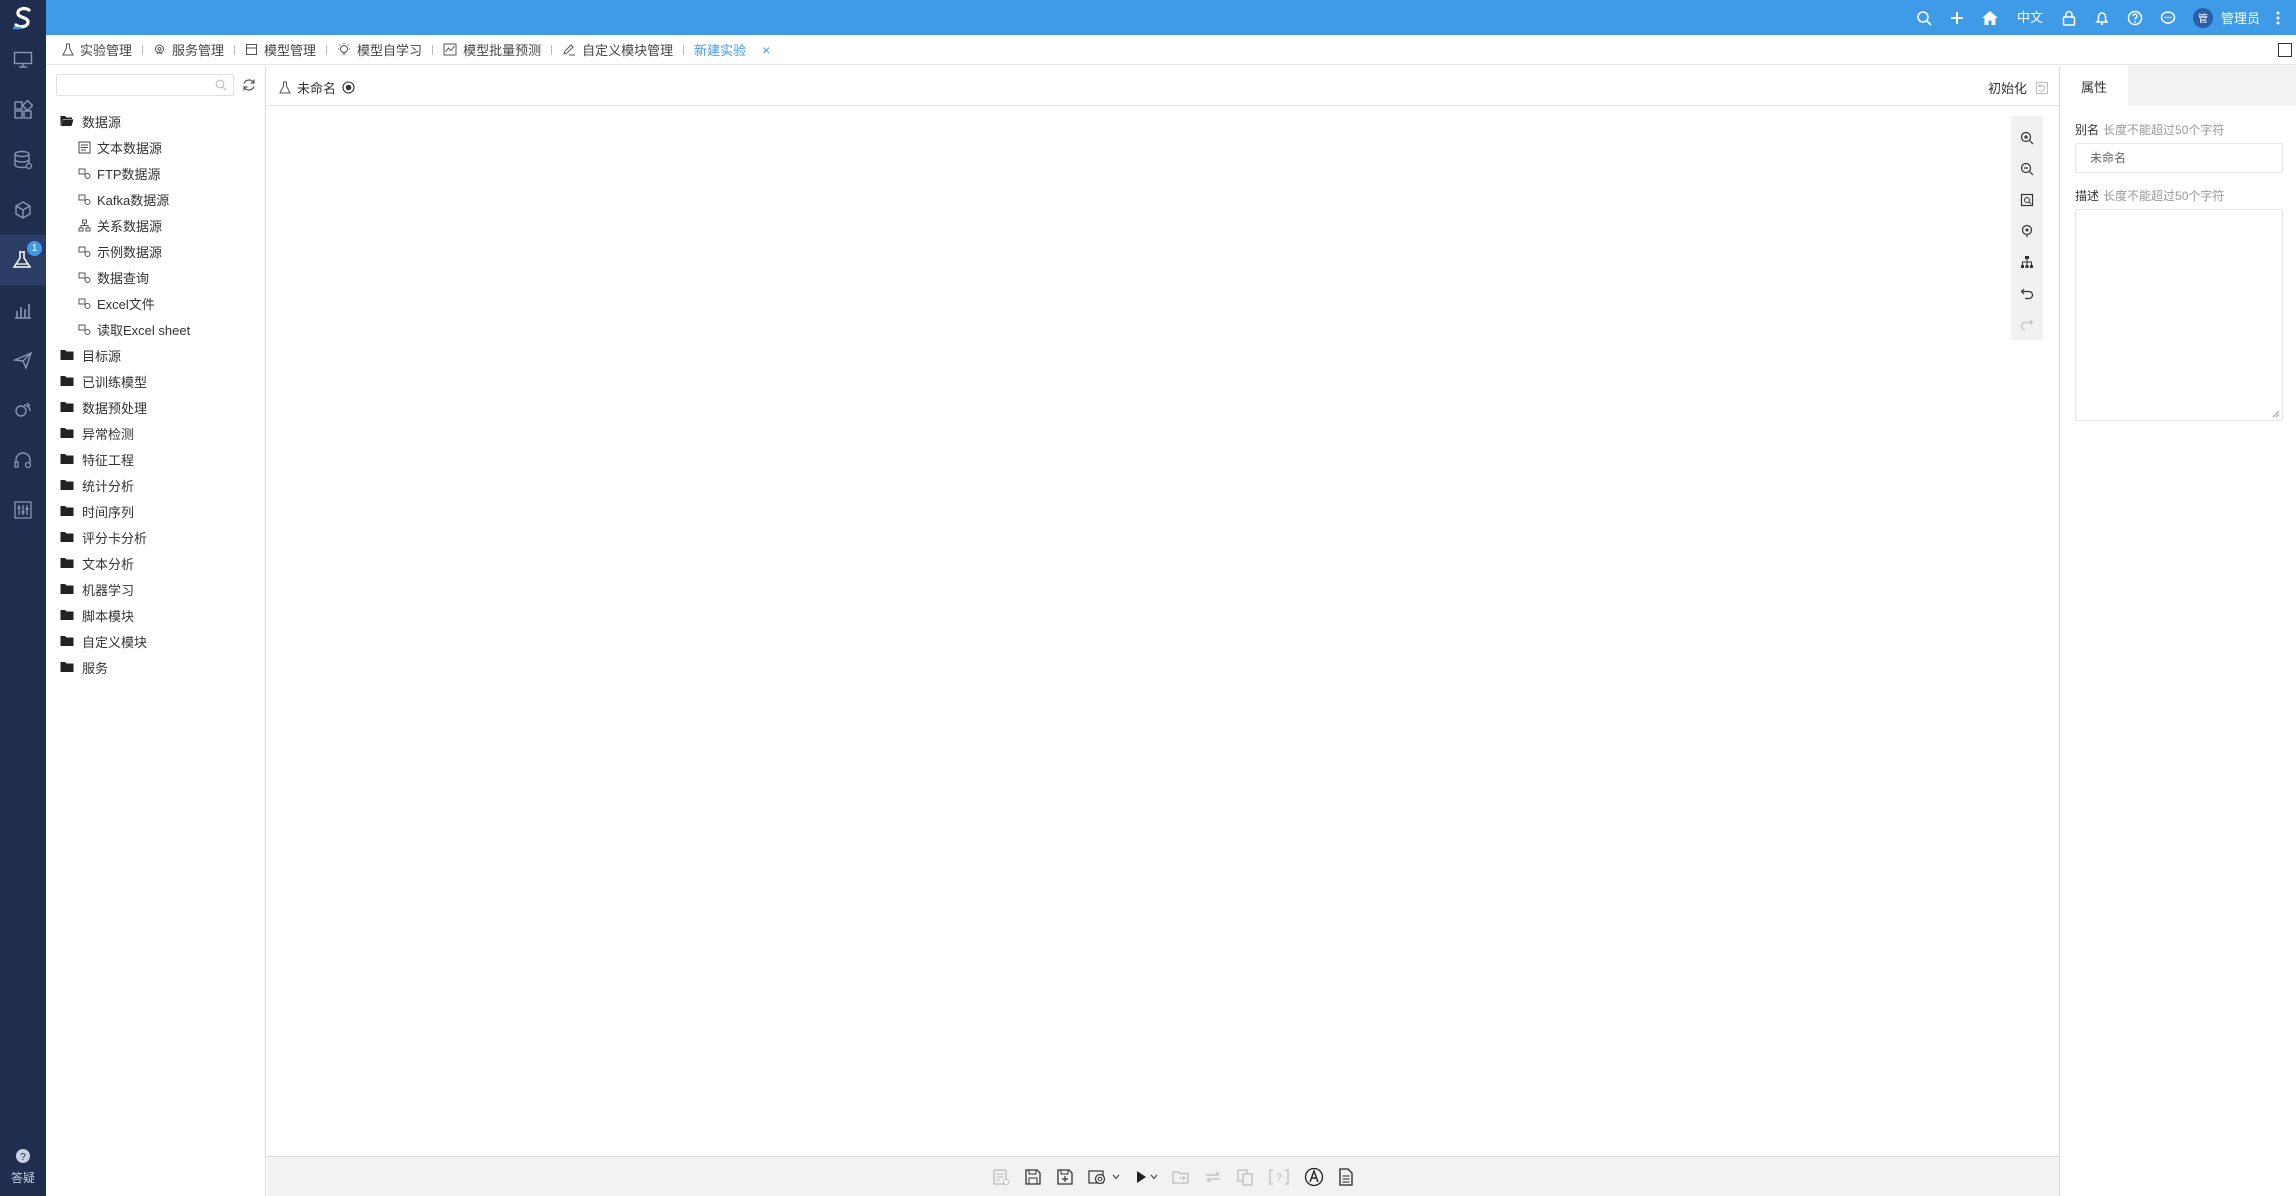 The image size is (2296, 1196). Describe the element at coordinates (125, 407) in the screenshot. I see `tree-folder-preprocessing: 数据预处理` at that location.